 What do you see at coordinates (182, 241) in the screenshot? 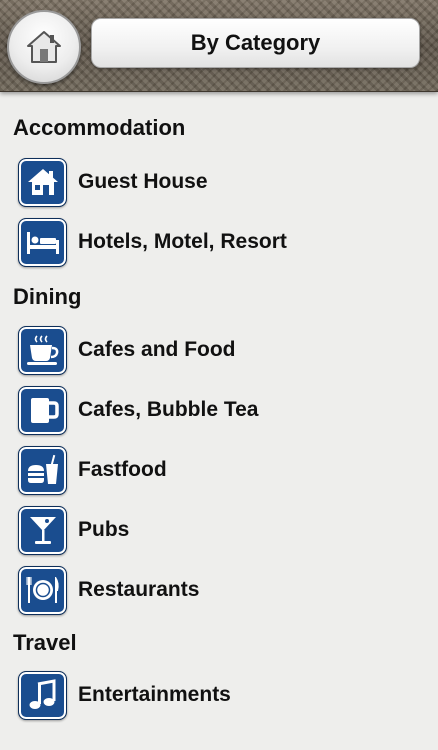
I see `list-item-label: Hotels, Motel, Resort` at bounding box center [182, 241].